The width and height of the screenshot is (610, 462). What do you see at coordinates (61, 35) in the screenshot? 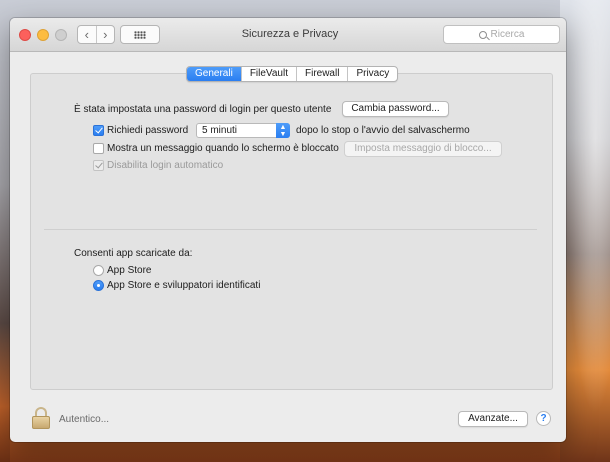
I see `zoom-window-button` at bounding box center [61, 35].